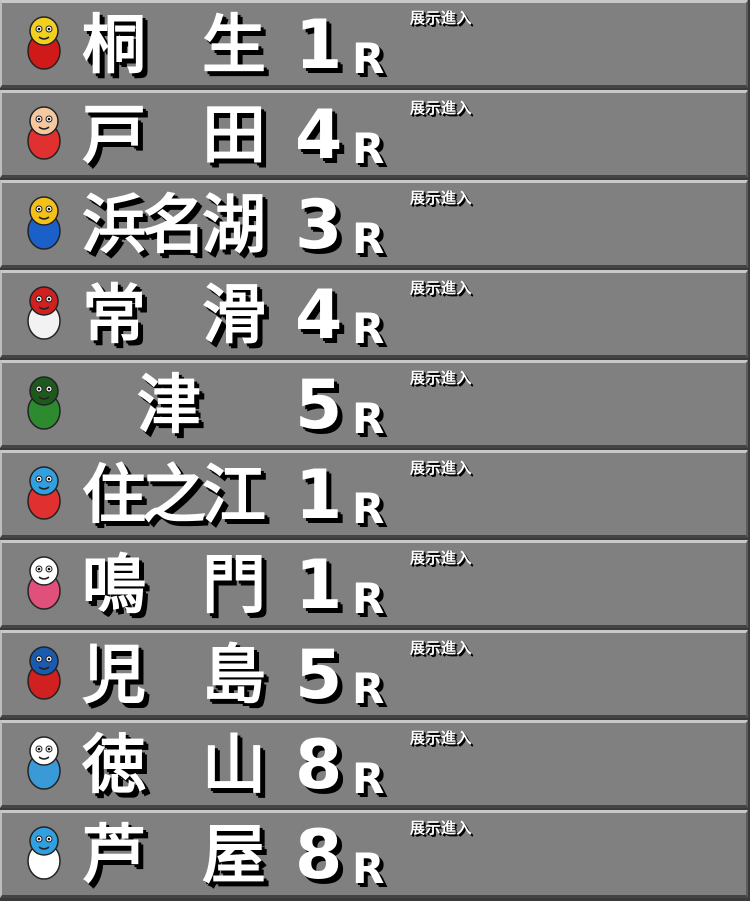 The image size is (750, 901). I want to click on mascot-tokuyama-icon, so click(44, 763).